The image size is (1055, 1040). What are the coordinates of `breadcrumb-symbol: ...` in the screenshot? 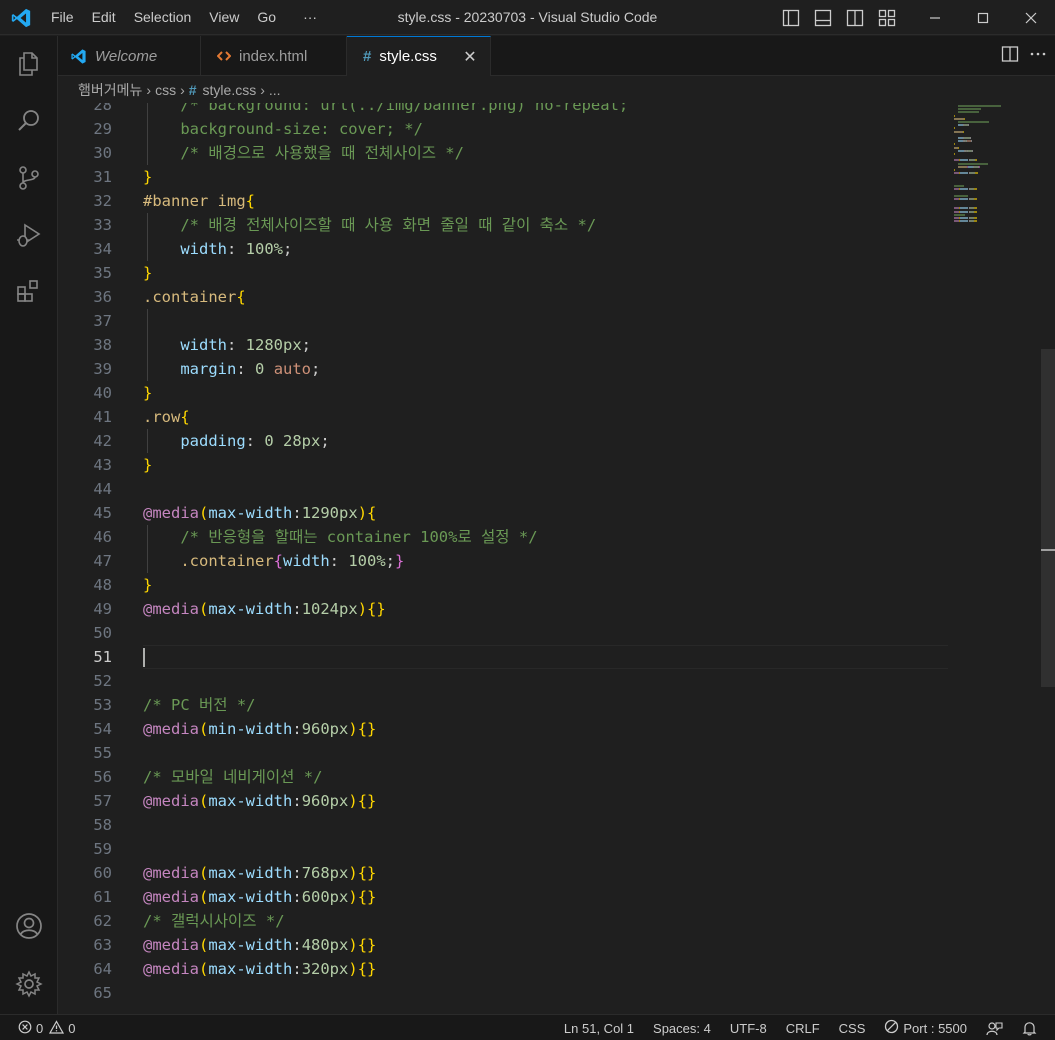 It's located at (275, 90).